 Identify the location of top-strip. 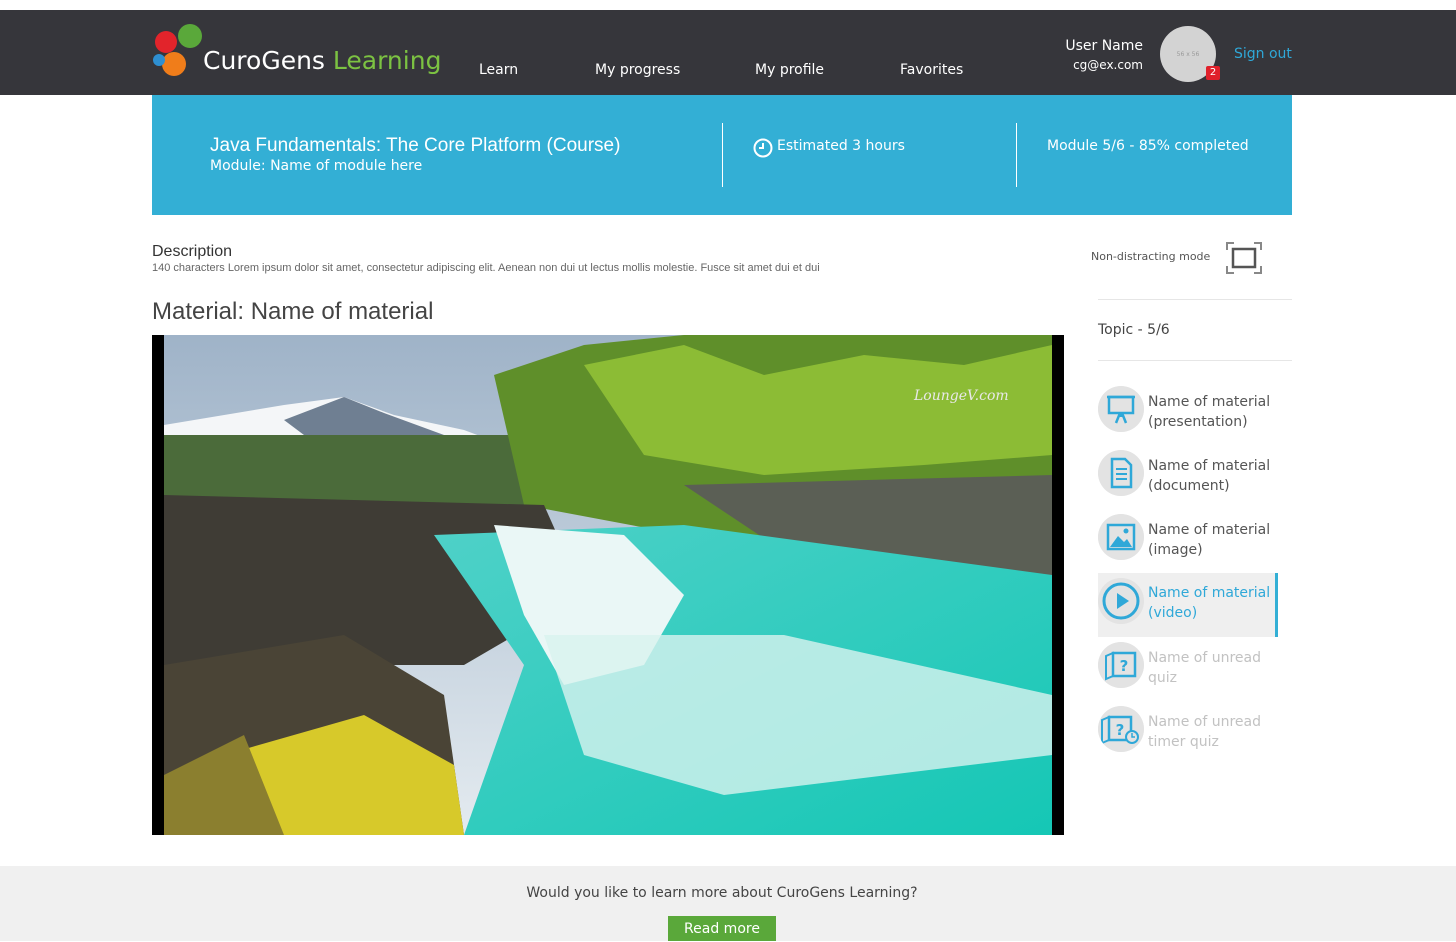
(728, 5).